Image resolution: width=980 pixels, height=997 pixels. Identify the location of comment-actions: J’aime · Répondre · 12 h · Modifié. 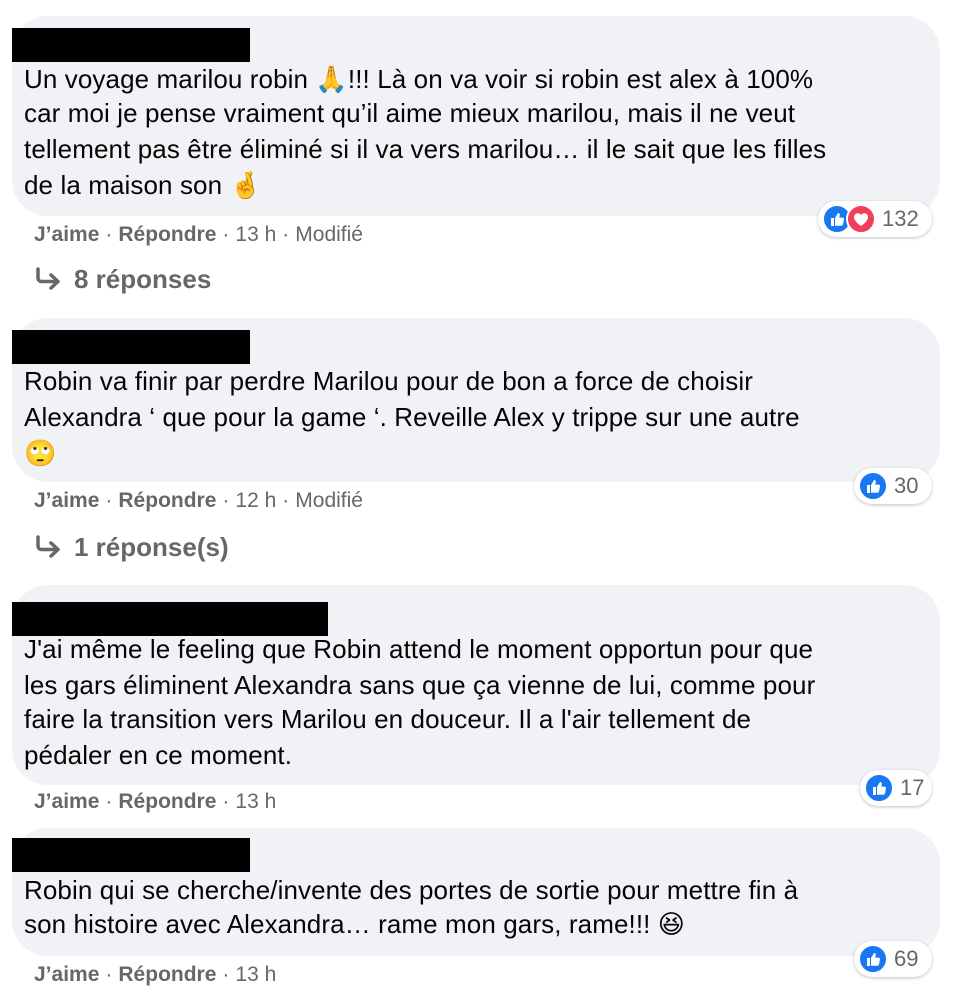
(198, 501).